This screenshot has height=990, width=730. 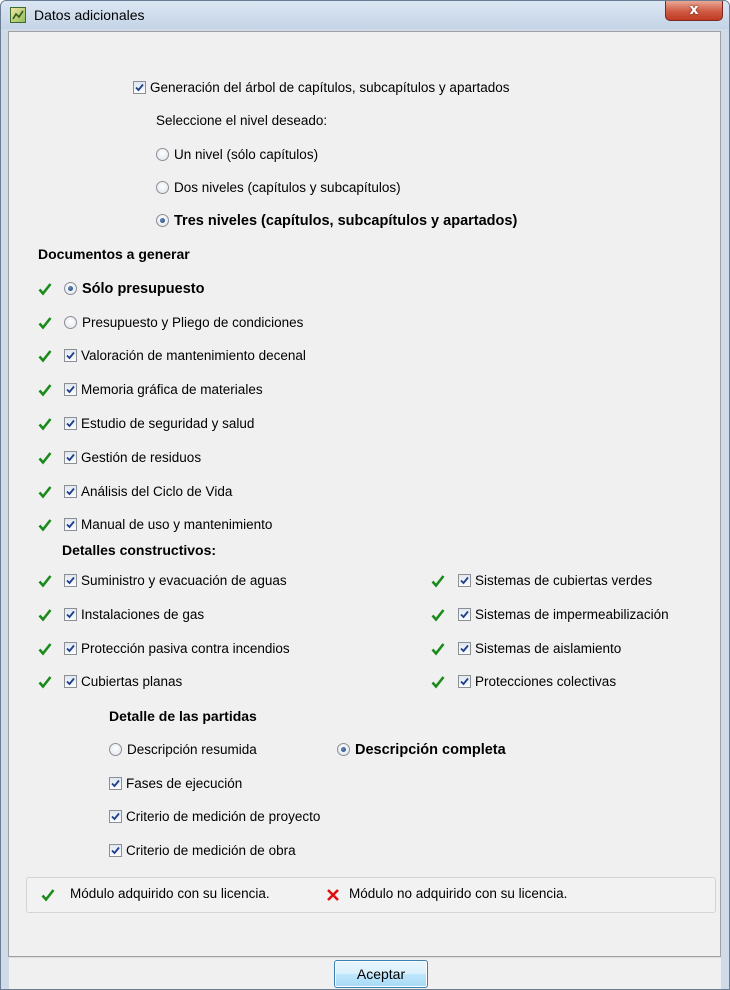 What do you see at coordinates (143, 289) in the screenshot?
I see `doc-radio-presupuesto-label: Sólo presupuesto` at bounding box center [143, 289].